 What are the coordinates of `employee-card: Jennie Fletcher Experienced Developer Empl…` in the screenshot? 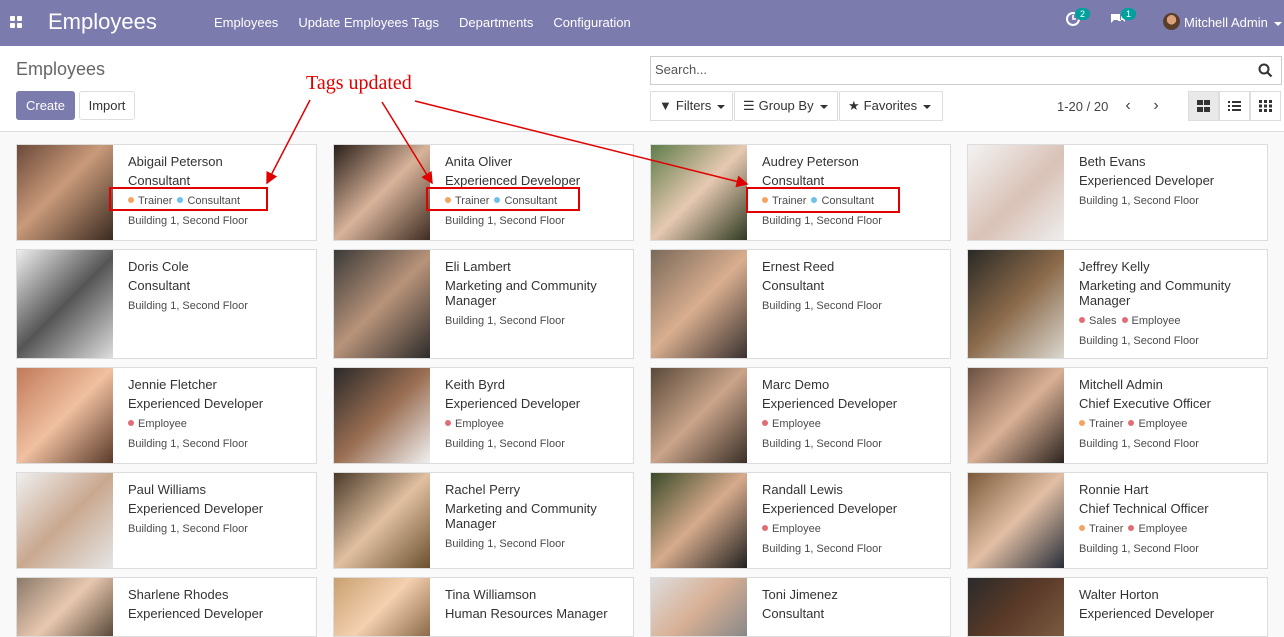 It's located at (166, 415).